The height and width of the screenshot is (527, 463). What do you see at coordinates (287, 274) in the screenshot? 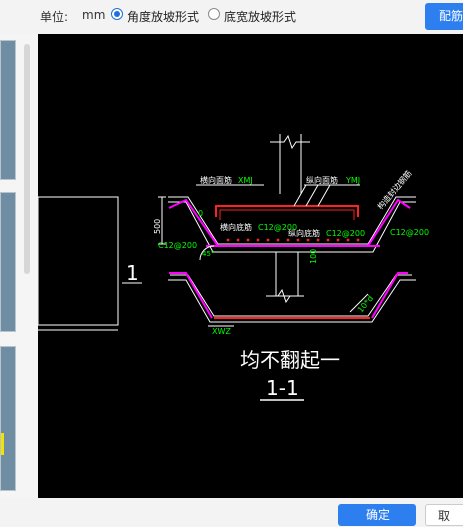
I see `pier-outline` at bounding box center [287, 274].